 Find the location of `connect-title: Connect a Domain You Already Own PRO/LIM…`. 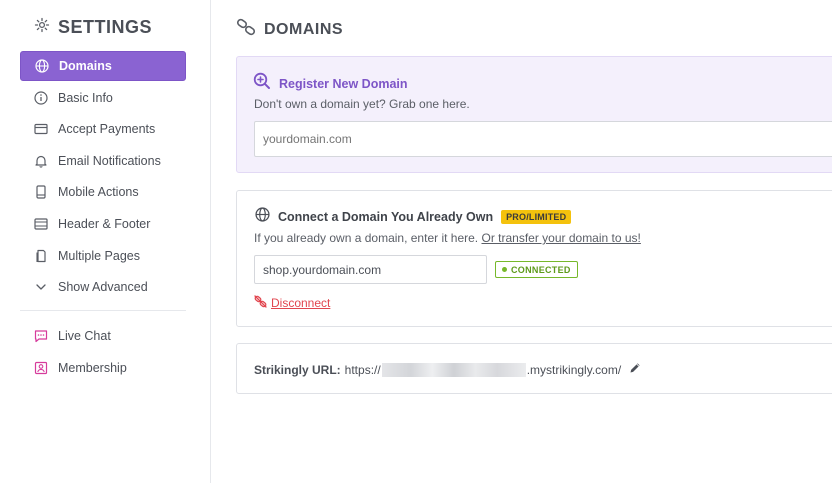

connect-title: Connect a Domain You Already Own PRO/LIM… is located at coordinates (413, 217).